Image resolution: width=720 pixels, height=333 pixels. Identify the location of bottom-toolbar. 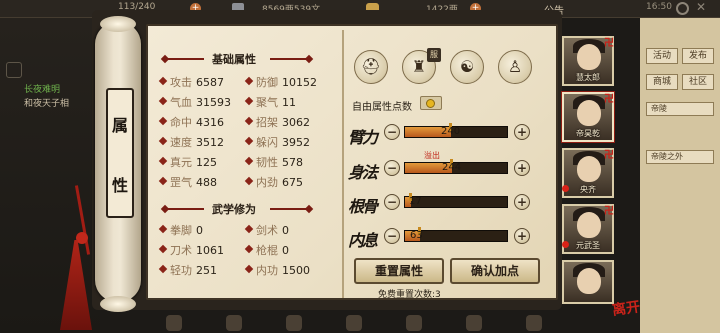
(353, 322).